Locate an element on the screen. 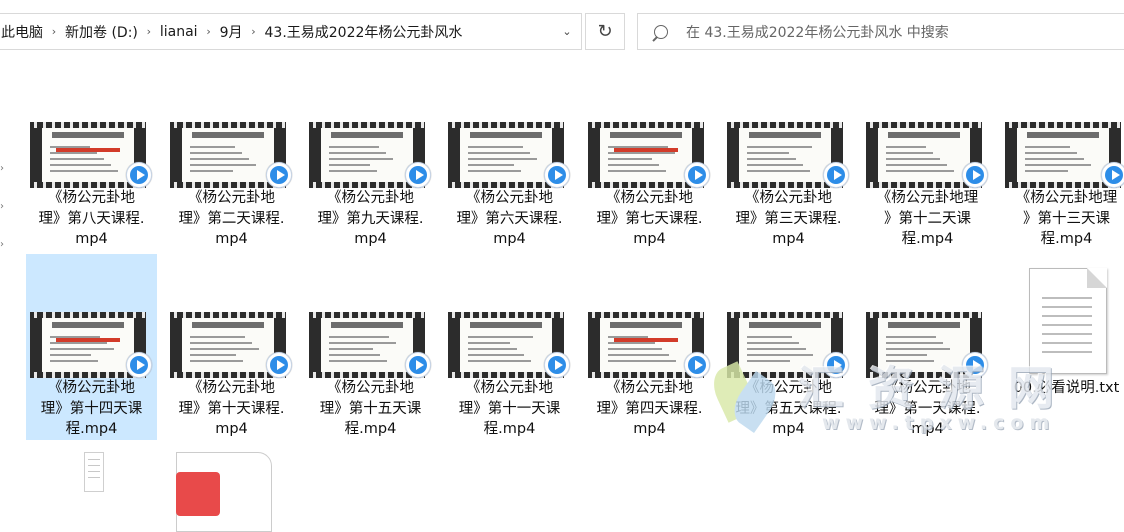  file-name-line: 理》第四天课程. is located at coordinates (649, 408).